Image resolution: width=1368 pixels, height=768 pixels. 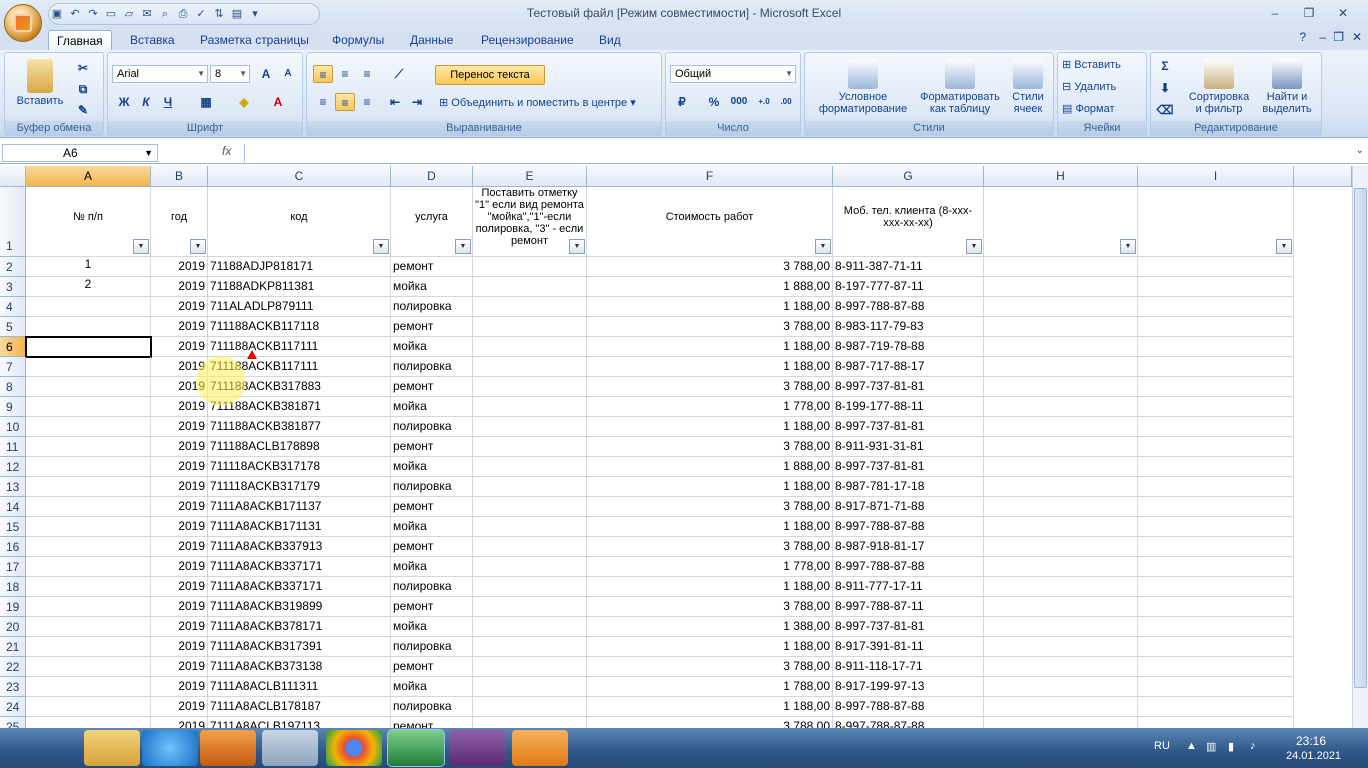 I want to click on align-center-icon: ≡, so click(x=345, y=102).